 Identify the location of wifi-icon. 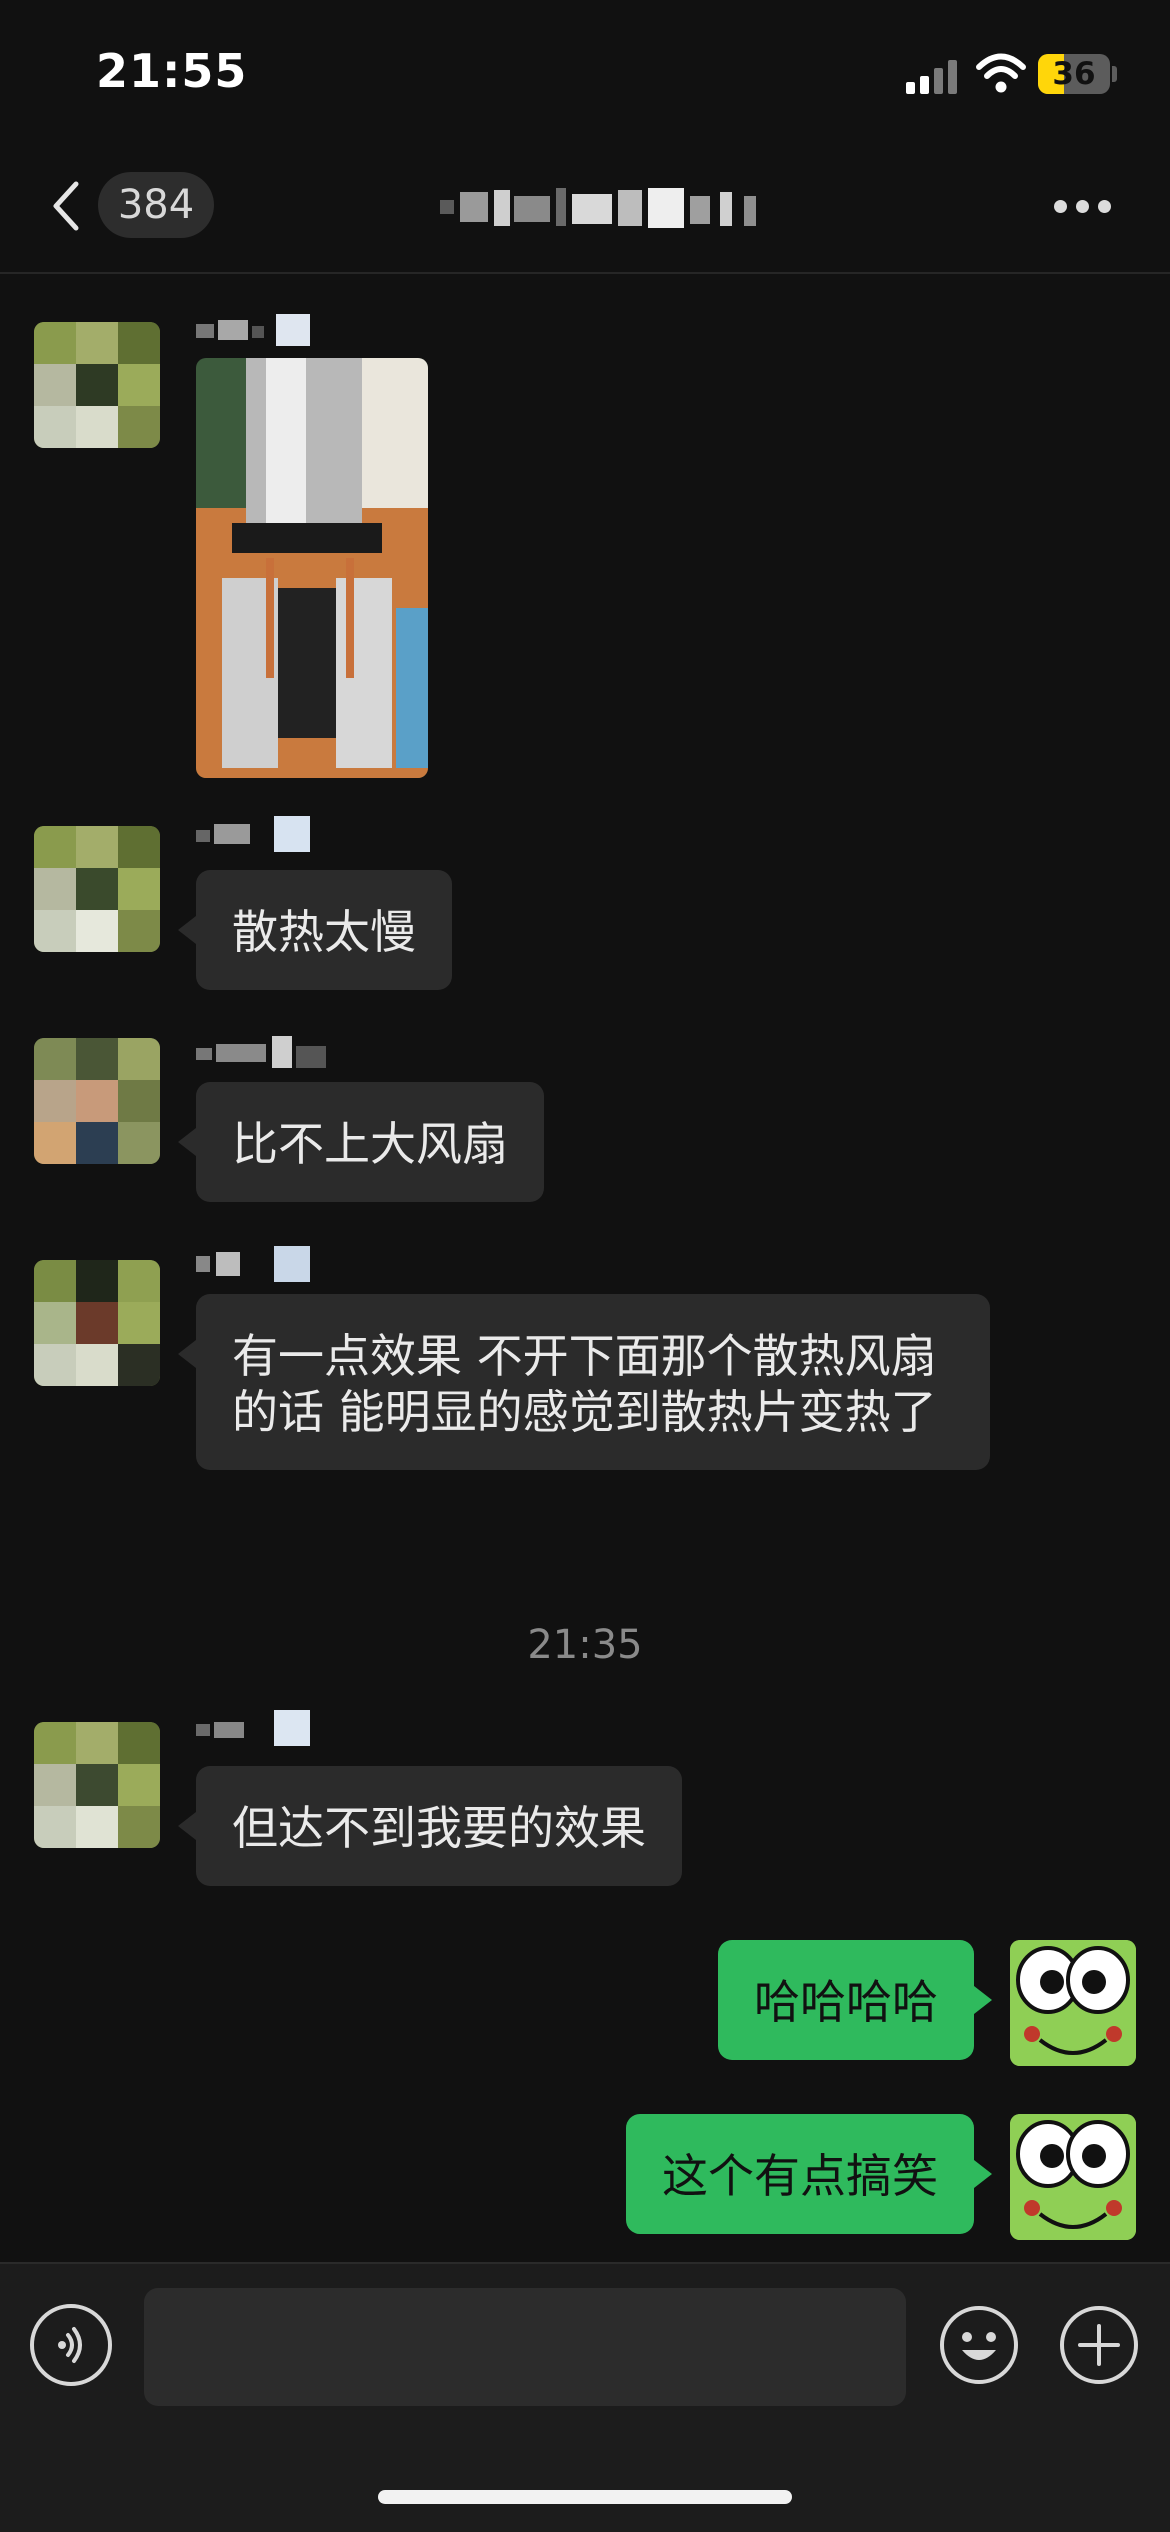
(1001, 73).